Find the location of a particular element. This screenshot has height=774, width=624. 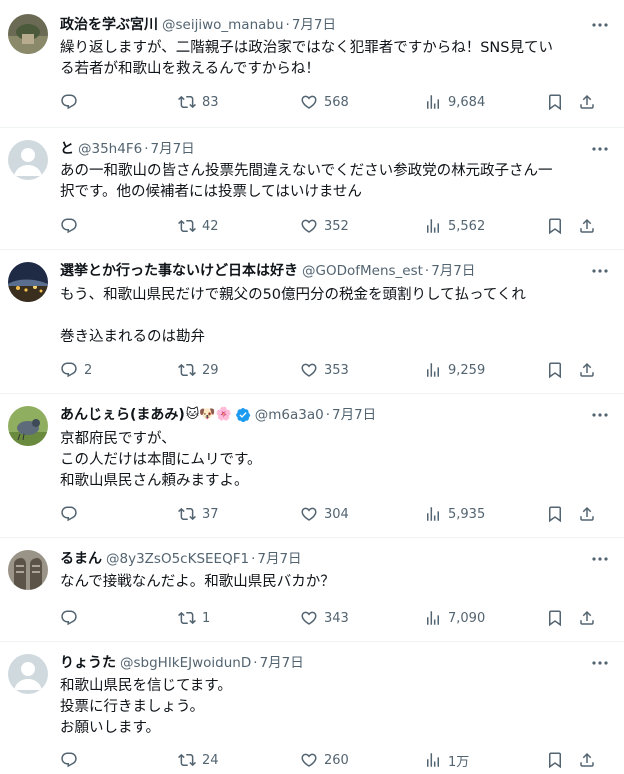

user-handle: @35h4F6 is located at coordinates (110, 149).